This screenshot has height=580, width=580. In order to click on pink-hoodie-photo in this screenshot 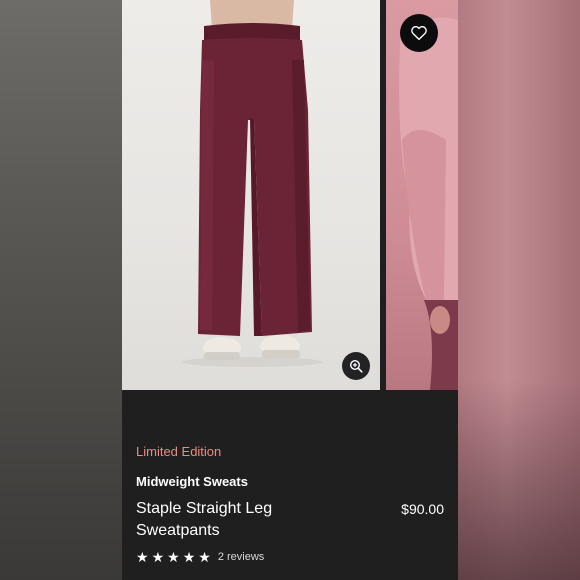, I will do `click(428, 203)`.